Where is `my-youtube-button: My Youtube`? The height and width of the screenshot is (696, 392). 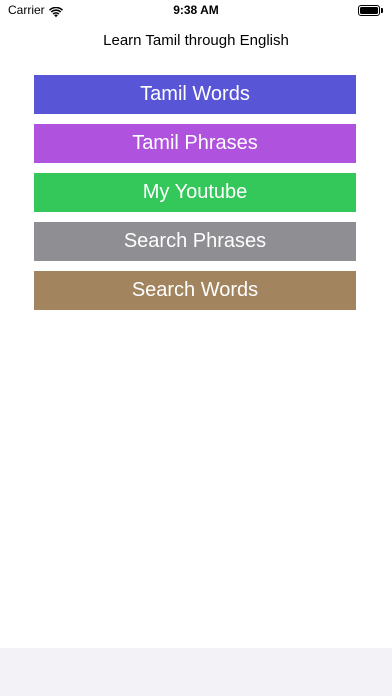 my-youtube-button: My Youtube is located at coordinates (195, 192).